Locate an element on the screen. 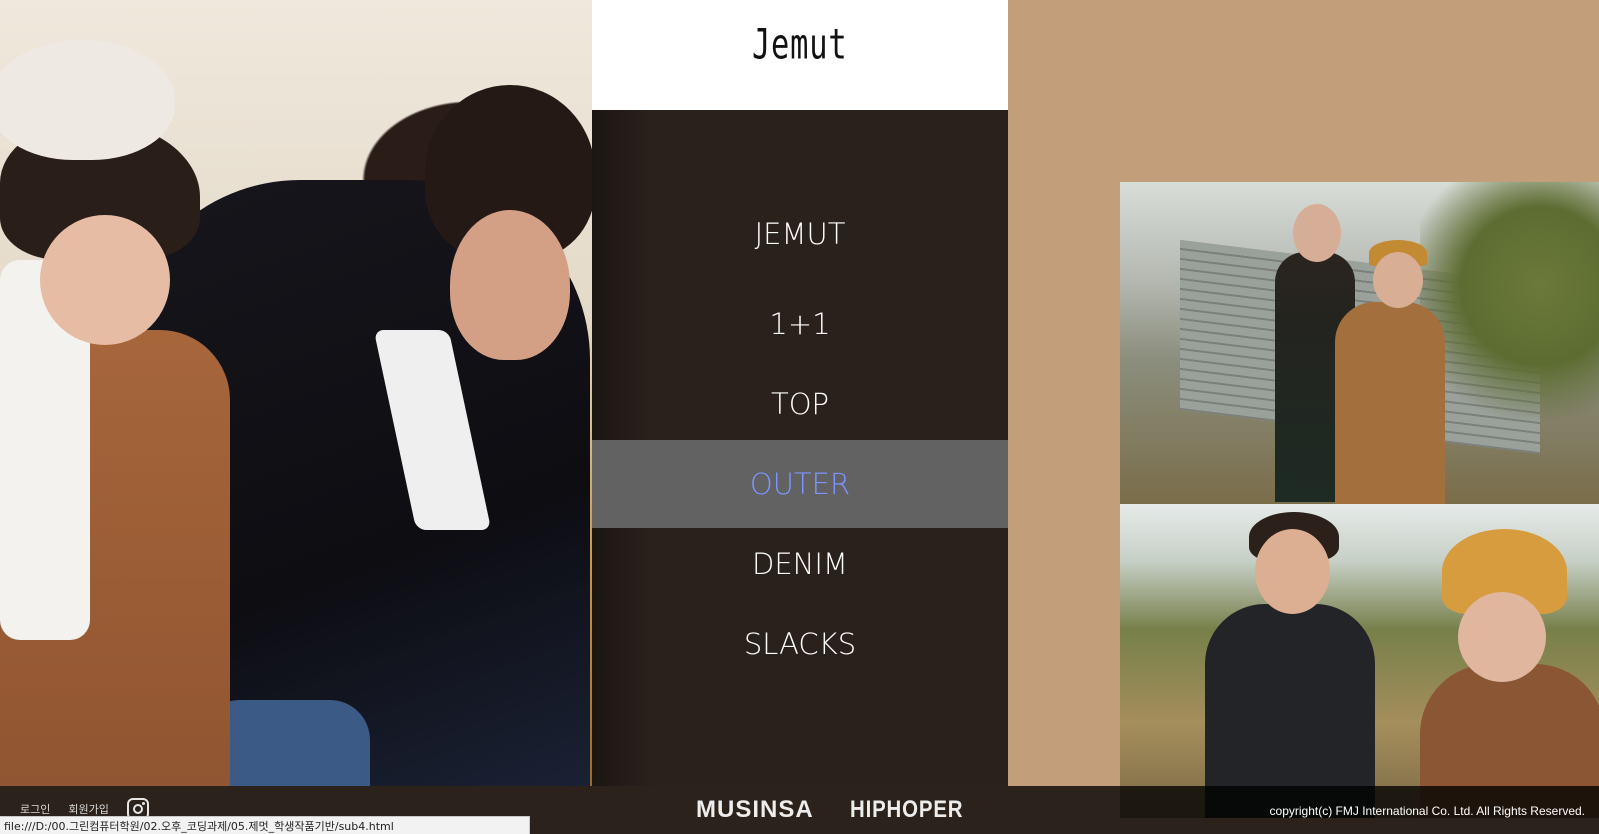  photo-figure-face-left is located at coordinates (105, 280).